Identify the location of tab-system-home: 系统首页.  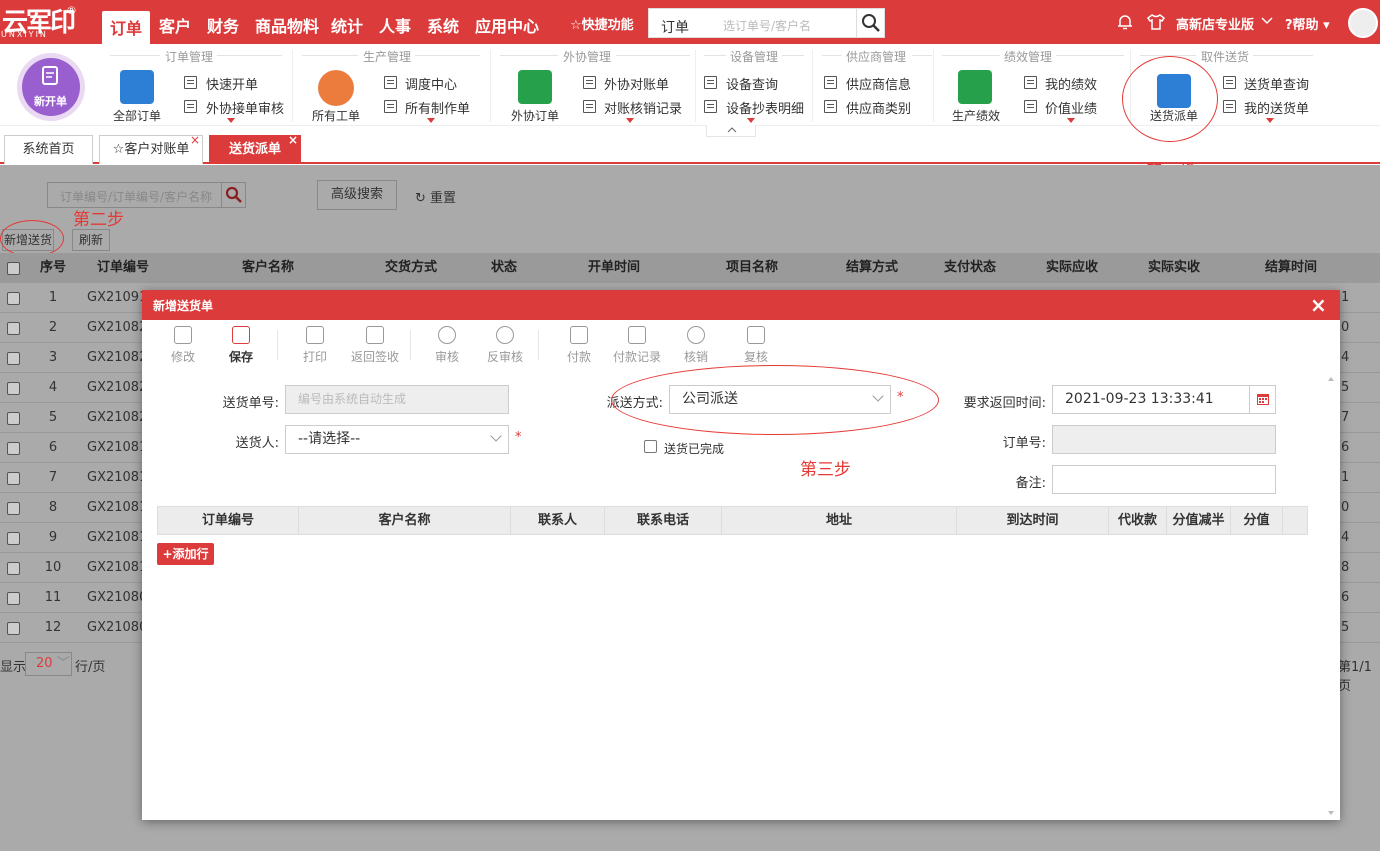
(48, 149).